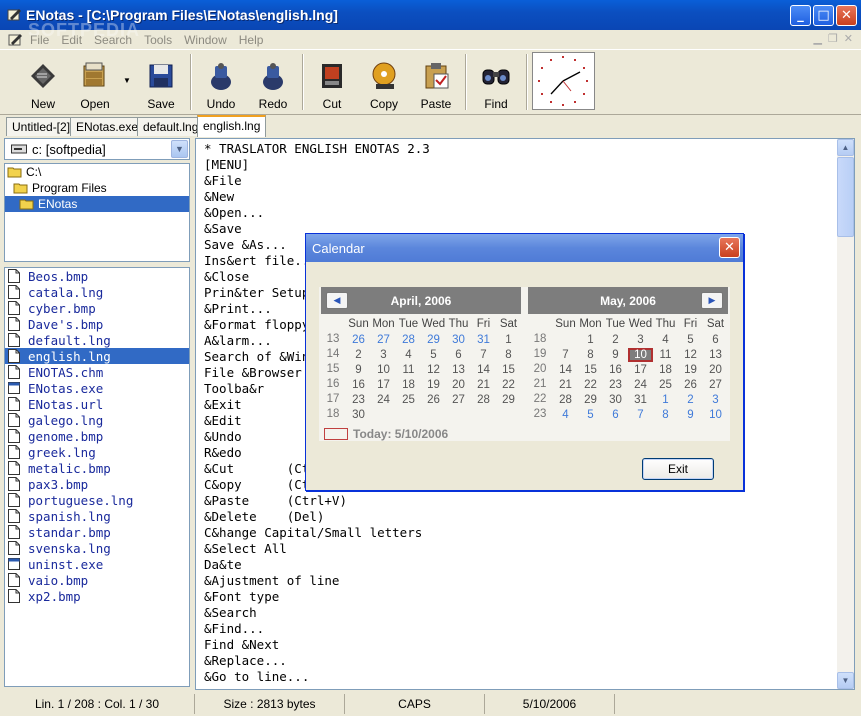  What do you see at coordinates (97, 420) in the screenshot?
I see `file-item: galego.lng` at bounding box center [97, 420].